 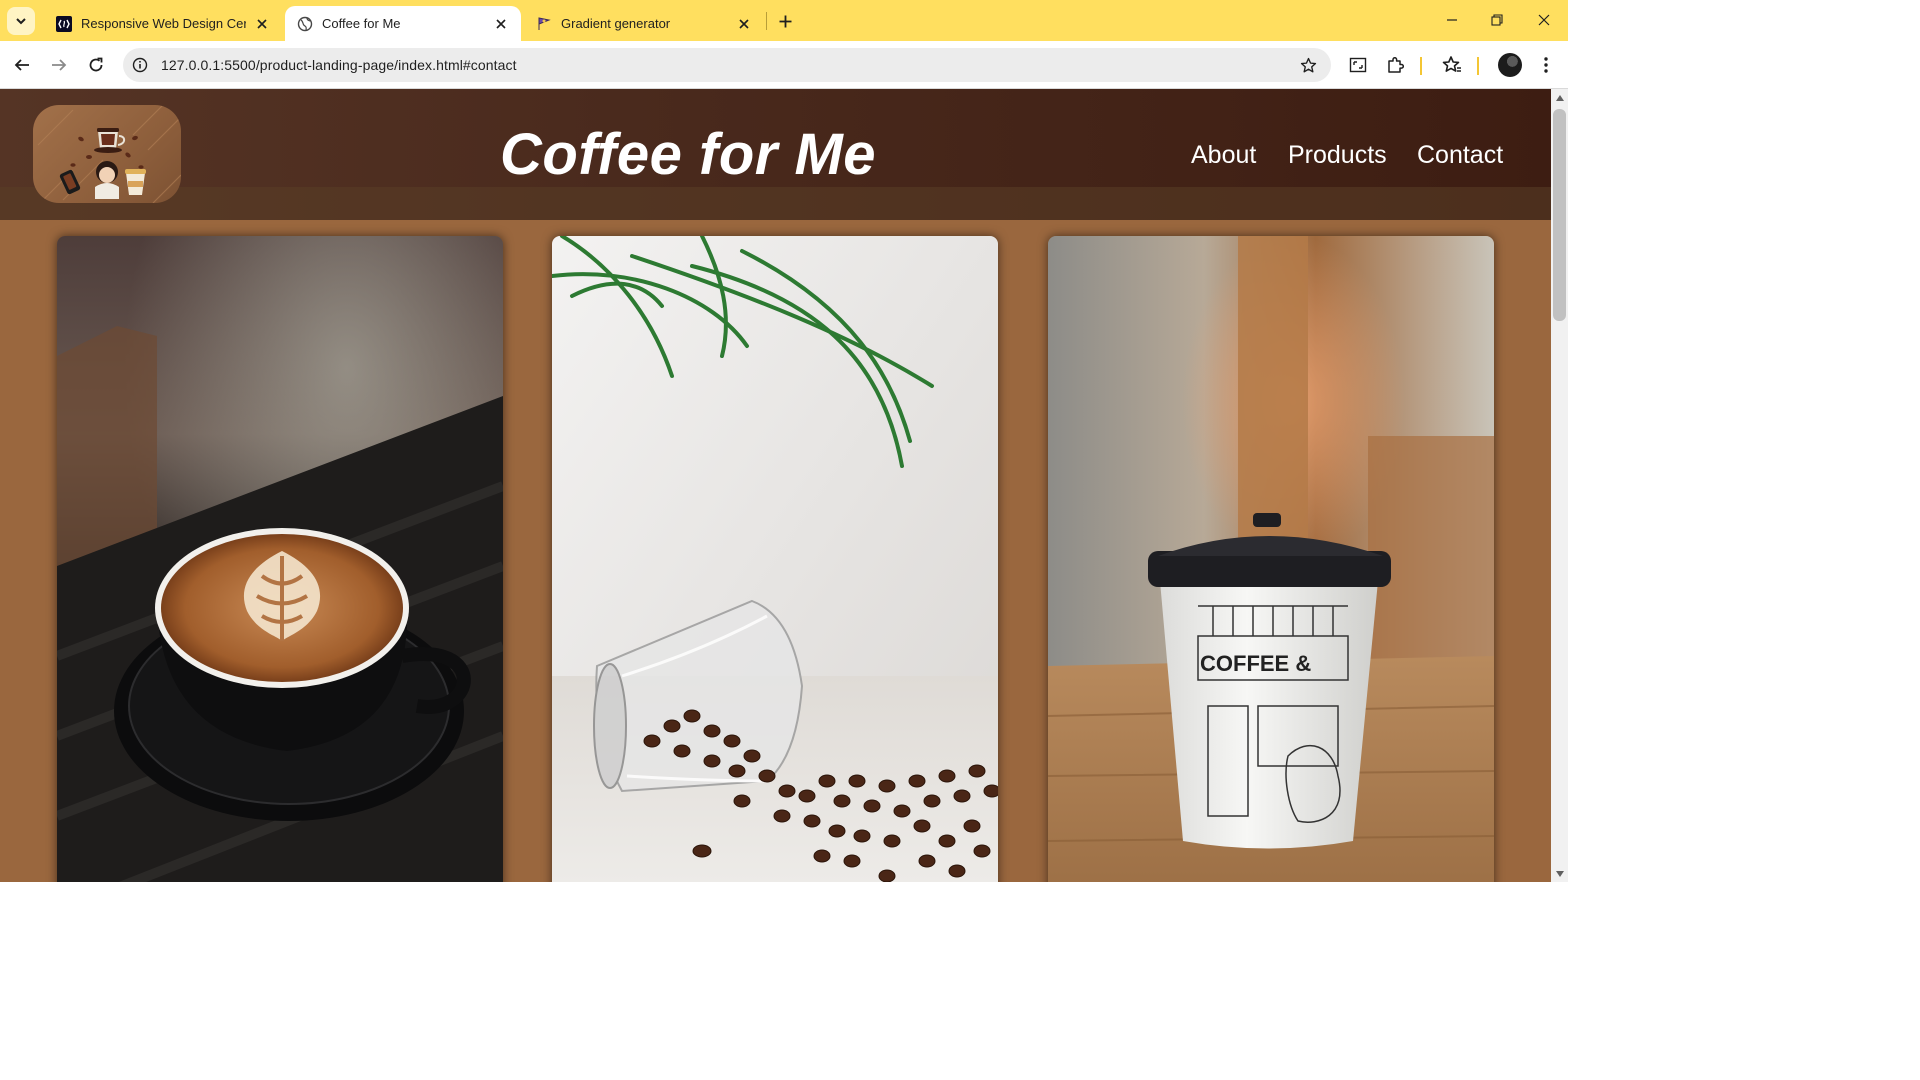 What do you see at coordinates (775, 203) in the screenshot?
I see `header-shade` at bounding box center [775, 203].